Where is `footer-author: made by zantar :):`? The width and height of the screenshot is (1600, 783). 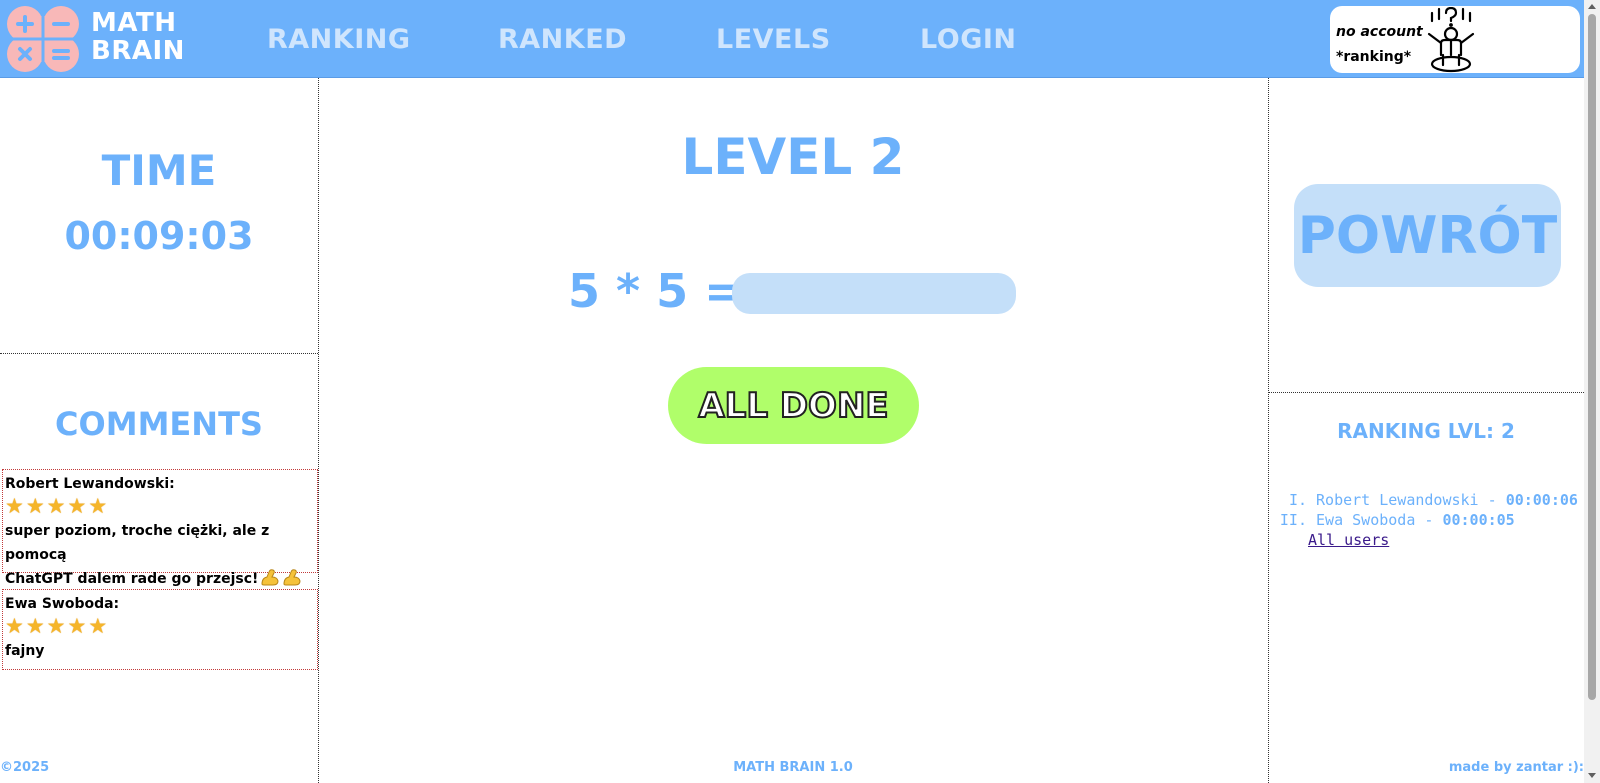
footer-author: made by zantar :): is located at coordinates (1516, 767).